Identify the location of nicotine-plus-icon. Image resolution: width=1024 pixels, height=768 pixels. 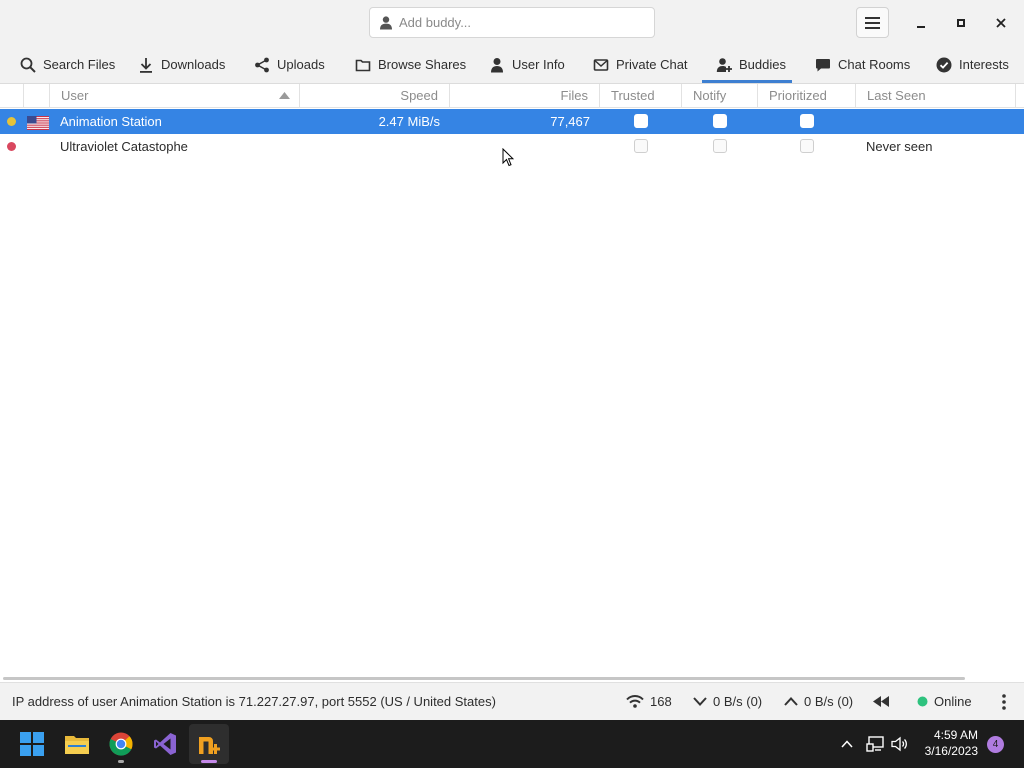
(209, 744).